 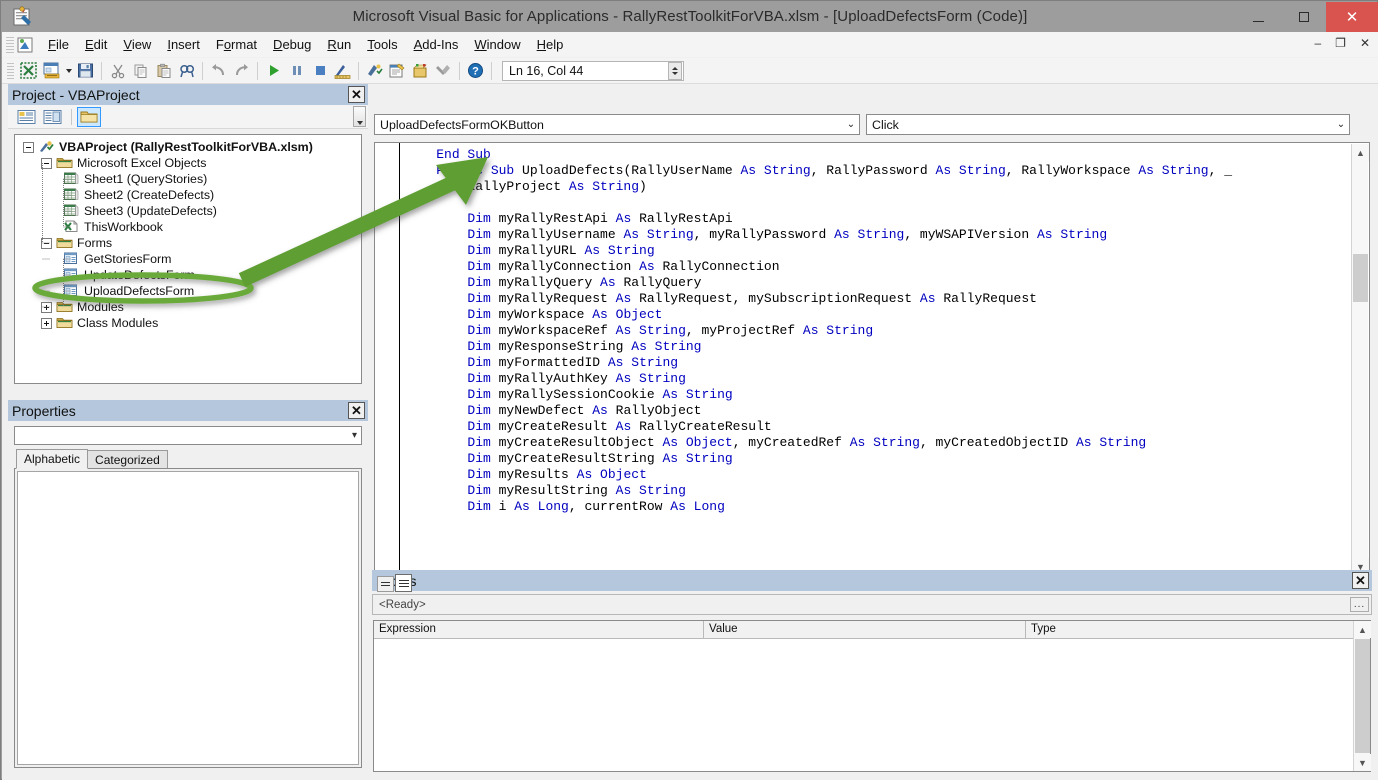 I want to click on object-browser-icon, so click(x=420, y=71).